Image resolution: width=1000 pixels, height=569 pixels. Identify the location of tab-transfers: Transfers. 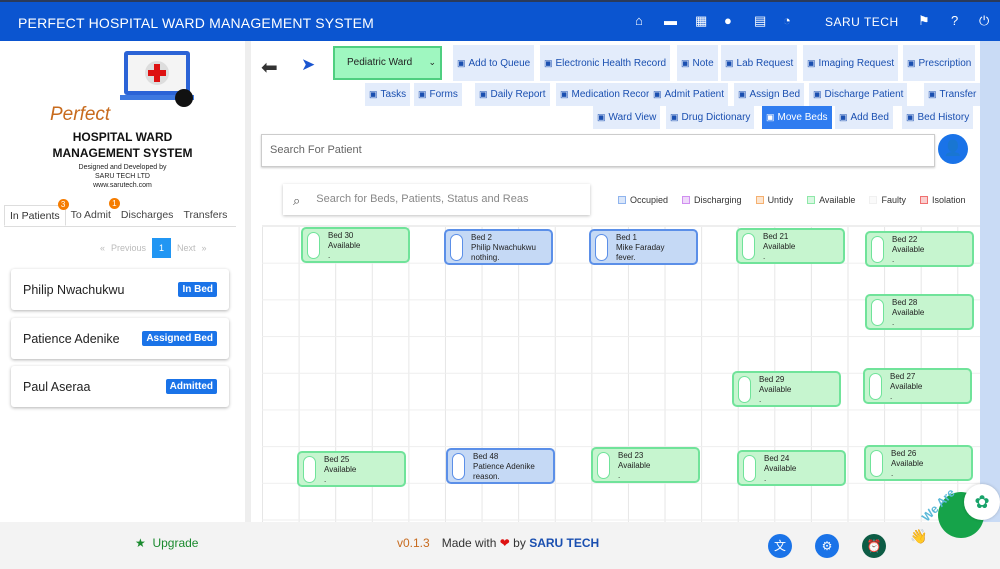
(205, 215).